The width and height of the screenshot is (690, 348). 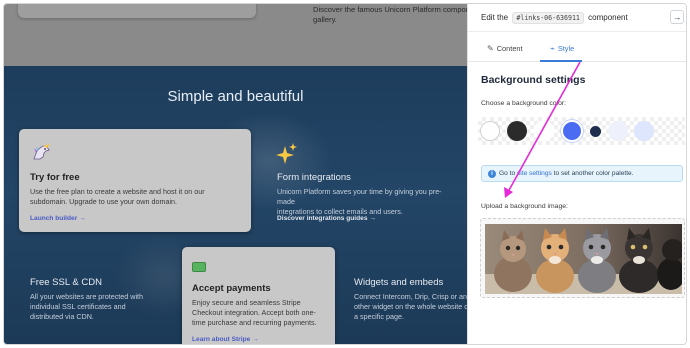 What do you see at coordinates (325, 19) in the screenshot?
I see `previous-section-text-line2: gallery.` at bounding box center [325, 19].